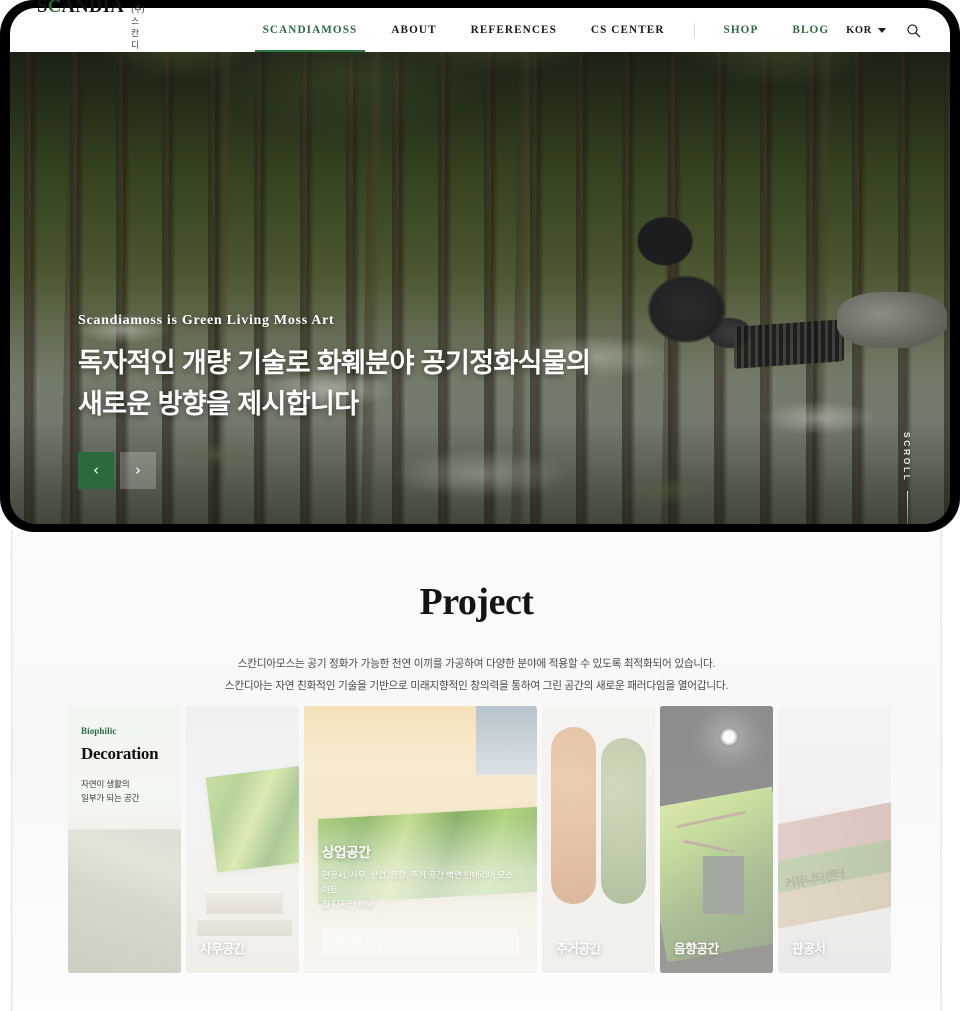 Image resolution: width=960 pixels, height=1011 pixels. What do you see at coordinates (907, 507) in the screenshot?
I see `scroll-indicator-line` at bounding box center [907, 507].